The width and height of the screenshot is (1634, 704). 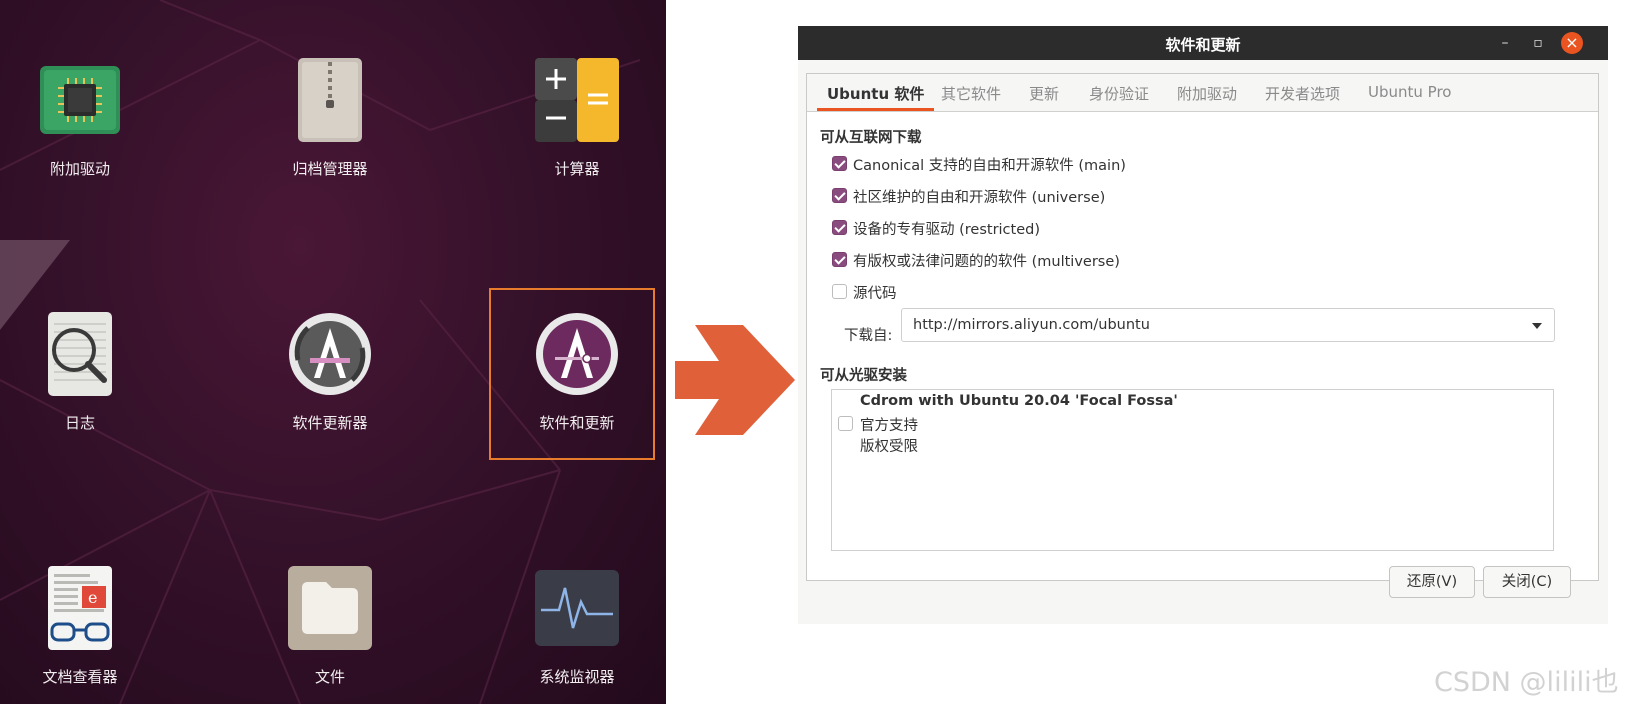 What do you see at coordinates (577, 354) in the screenshot?
I see `software-properties-icon` at bounding box center [577, 354].